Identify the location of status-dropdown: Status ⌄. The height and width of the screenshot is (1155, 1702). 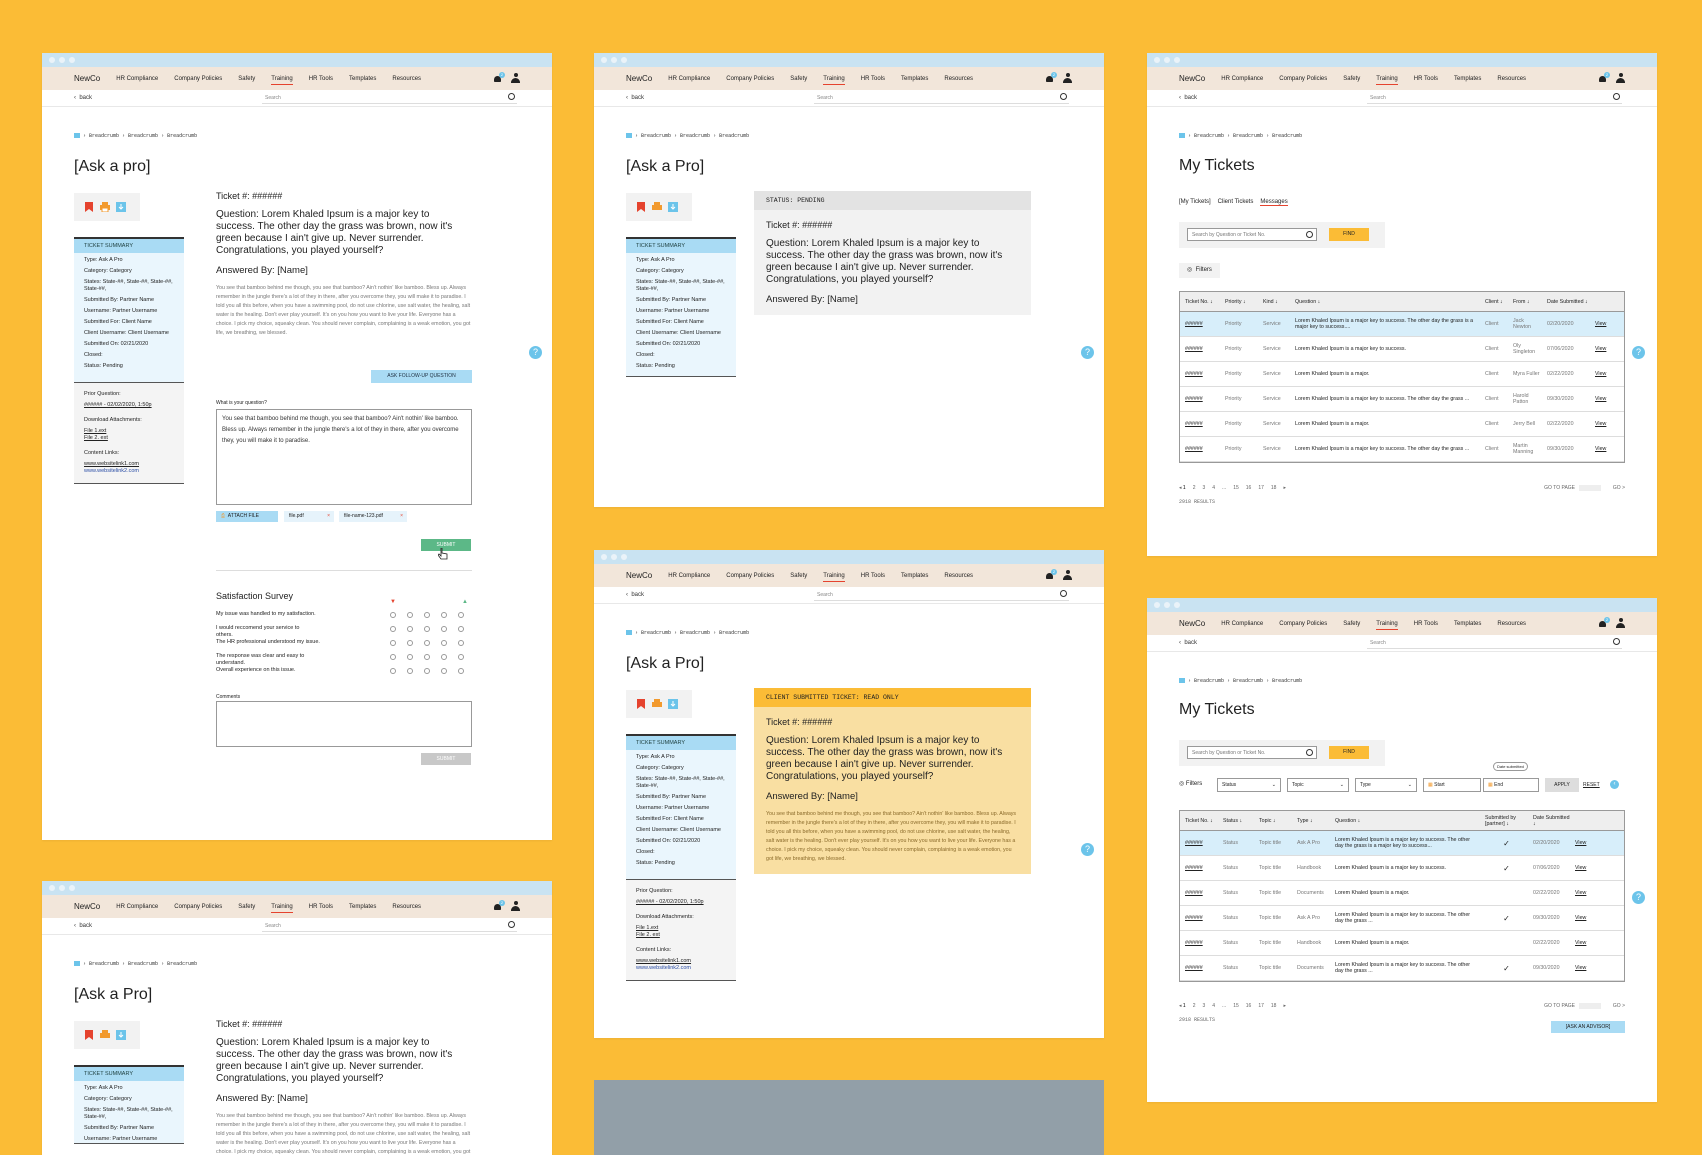
(1249, 785).